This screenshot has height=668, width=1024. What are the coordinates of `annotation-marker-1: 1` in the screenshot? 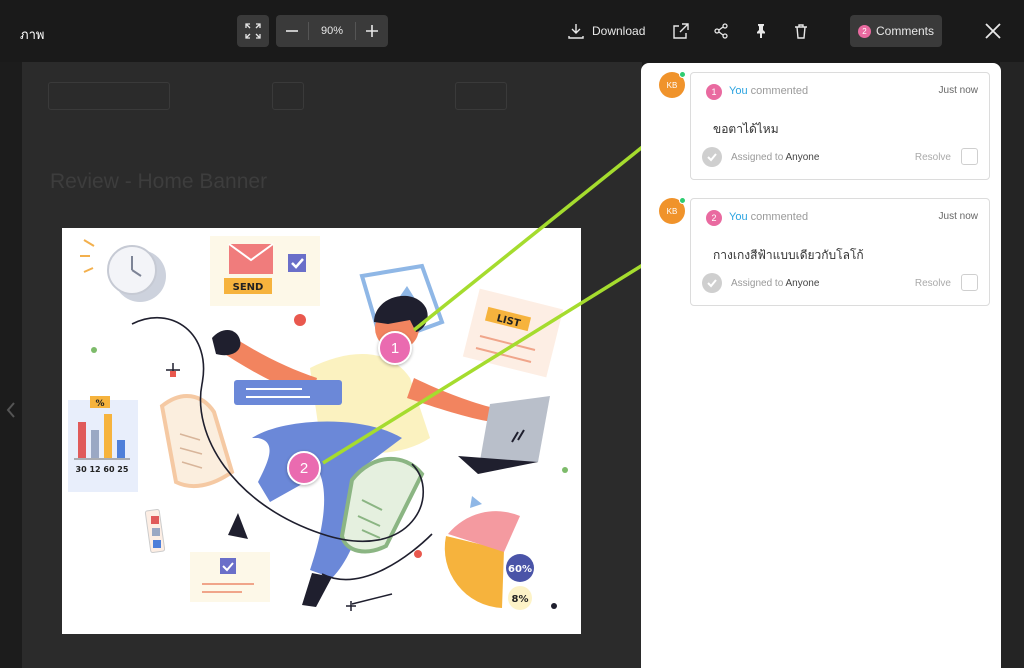 It's located at (395, 348).